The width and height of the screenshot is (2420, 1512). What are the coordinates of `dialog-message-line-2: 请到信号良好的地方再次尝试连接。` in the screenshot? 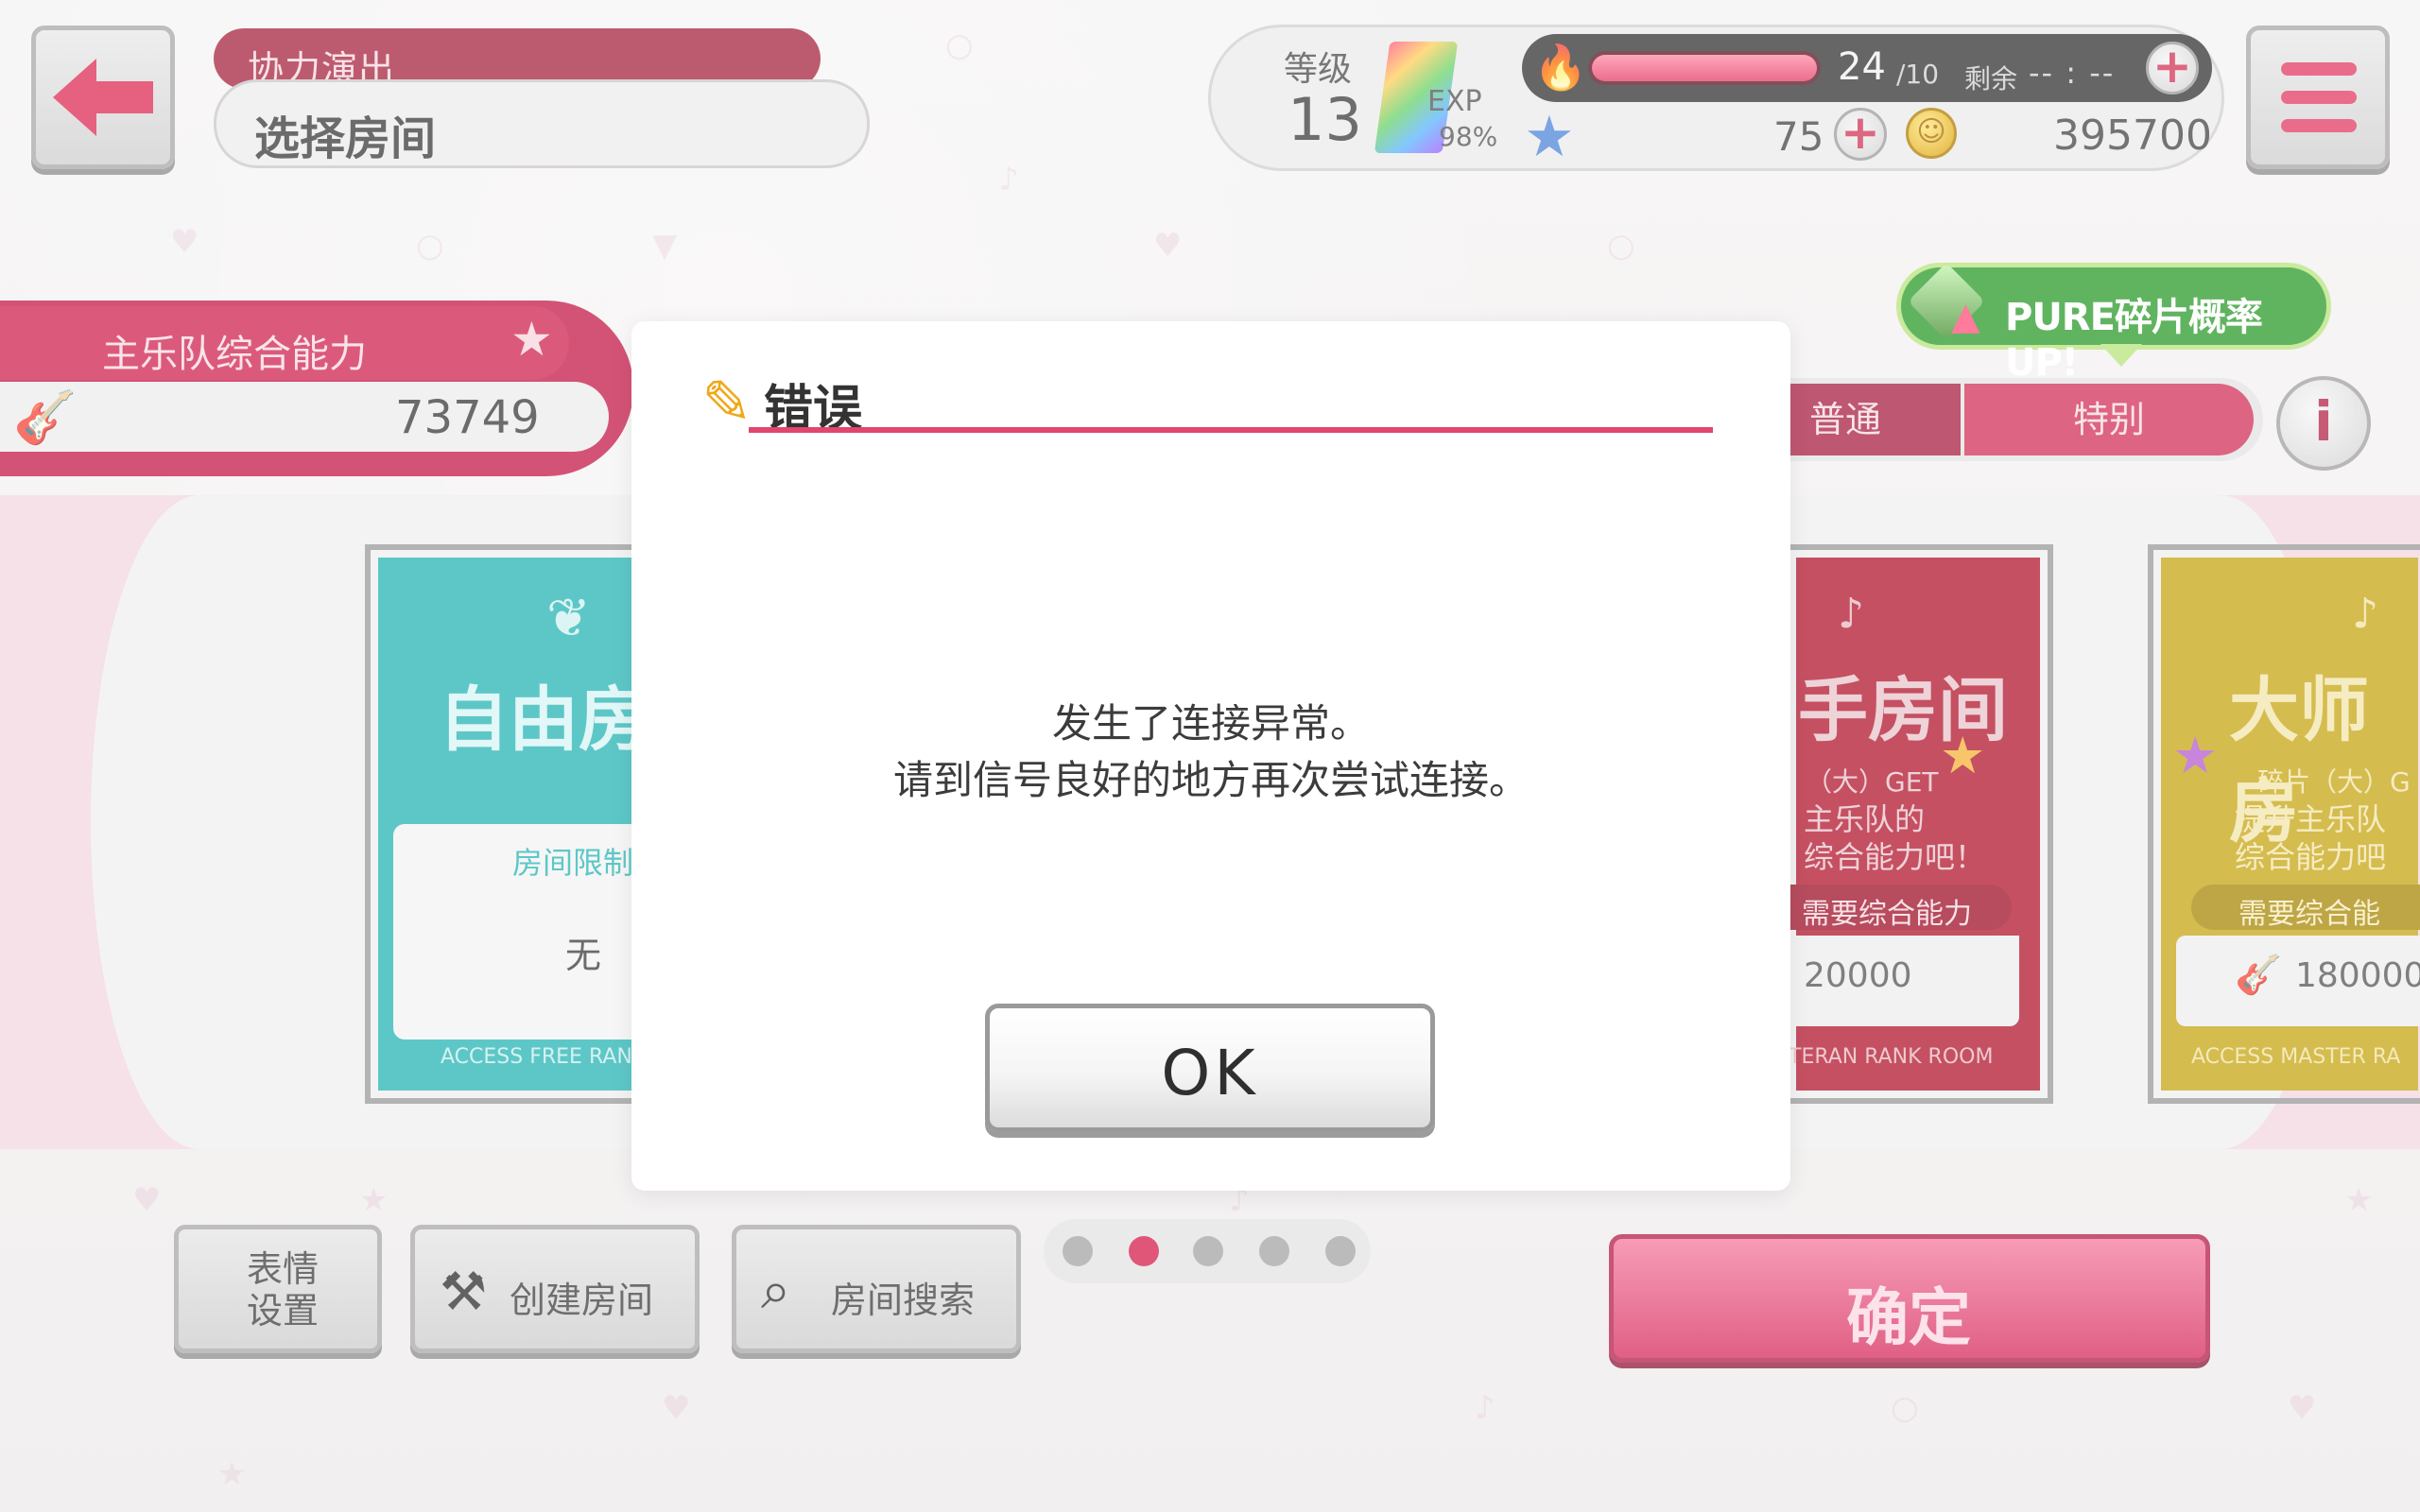 It's located at (1210, 780).